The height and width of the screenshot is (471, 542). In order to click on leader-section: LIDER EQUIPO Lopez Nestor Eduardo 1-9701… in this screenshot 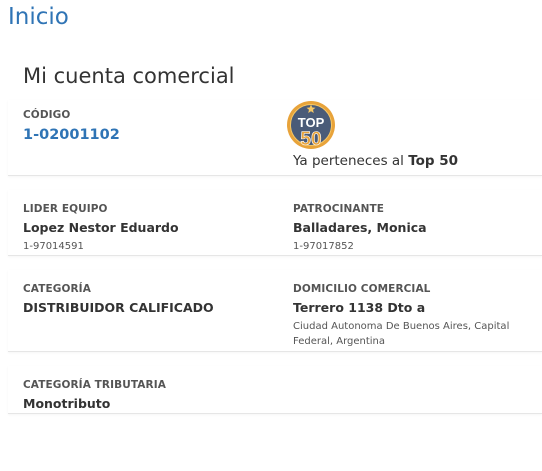, I will do `click(101, 228)`.